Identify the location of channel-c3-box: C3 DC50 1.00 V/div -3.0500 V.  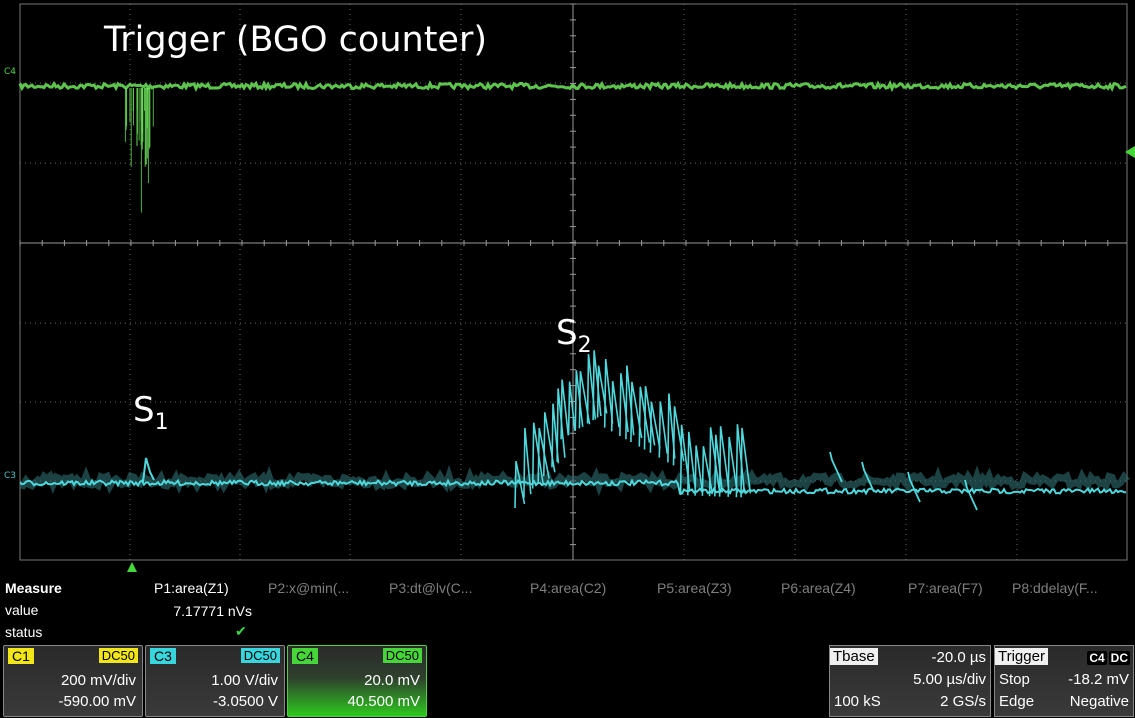
(215, 681).